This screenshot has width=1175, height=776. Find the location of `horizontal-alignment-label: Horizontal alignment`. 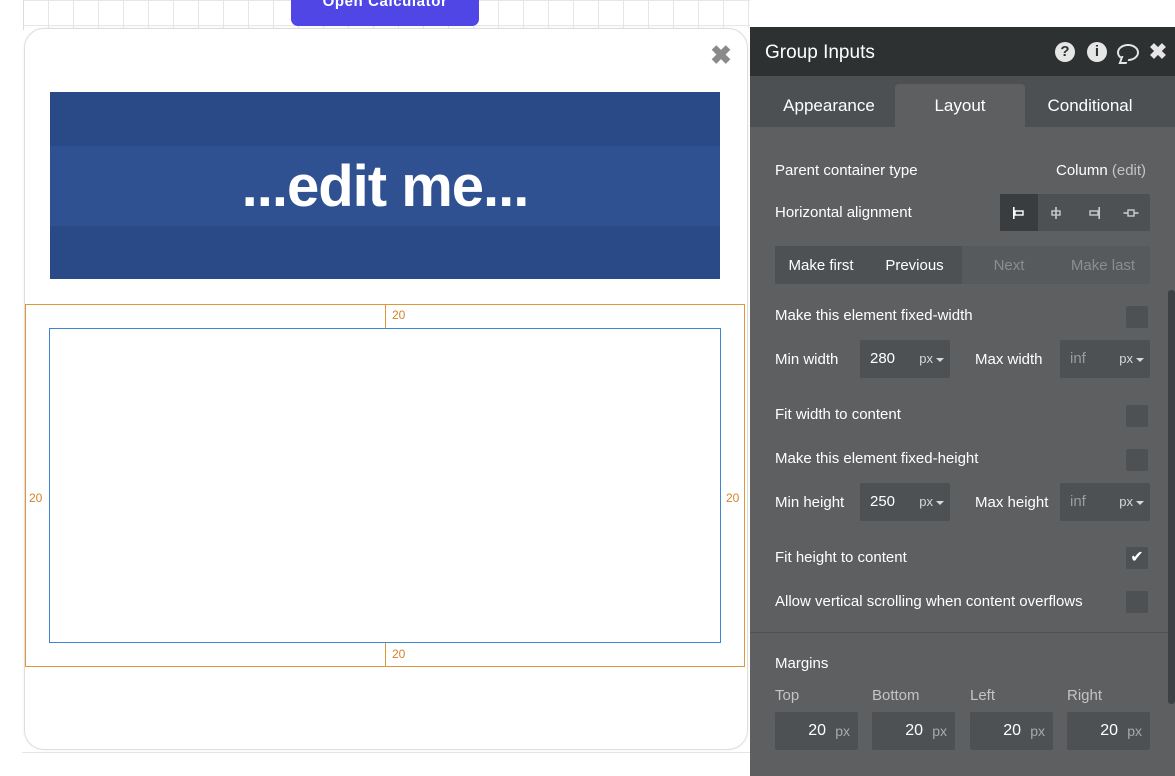

horizontal-alignment-label: Horizontal alignment is located at coordinates (843, 212).